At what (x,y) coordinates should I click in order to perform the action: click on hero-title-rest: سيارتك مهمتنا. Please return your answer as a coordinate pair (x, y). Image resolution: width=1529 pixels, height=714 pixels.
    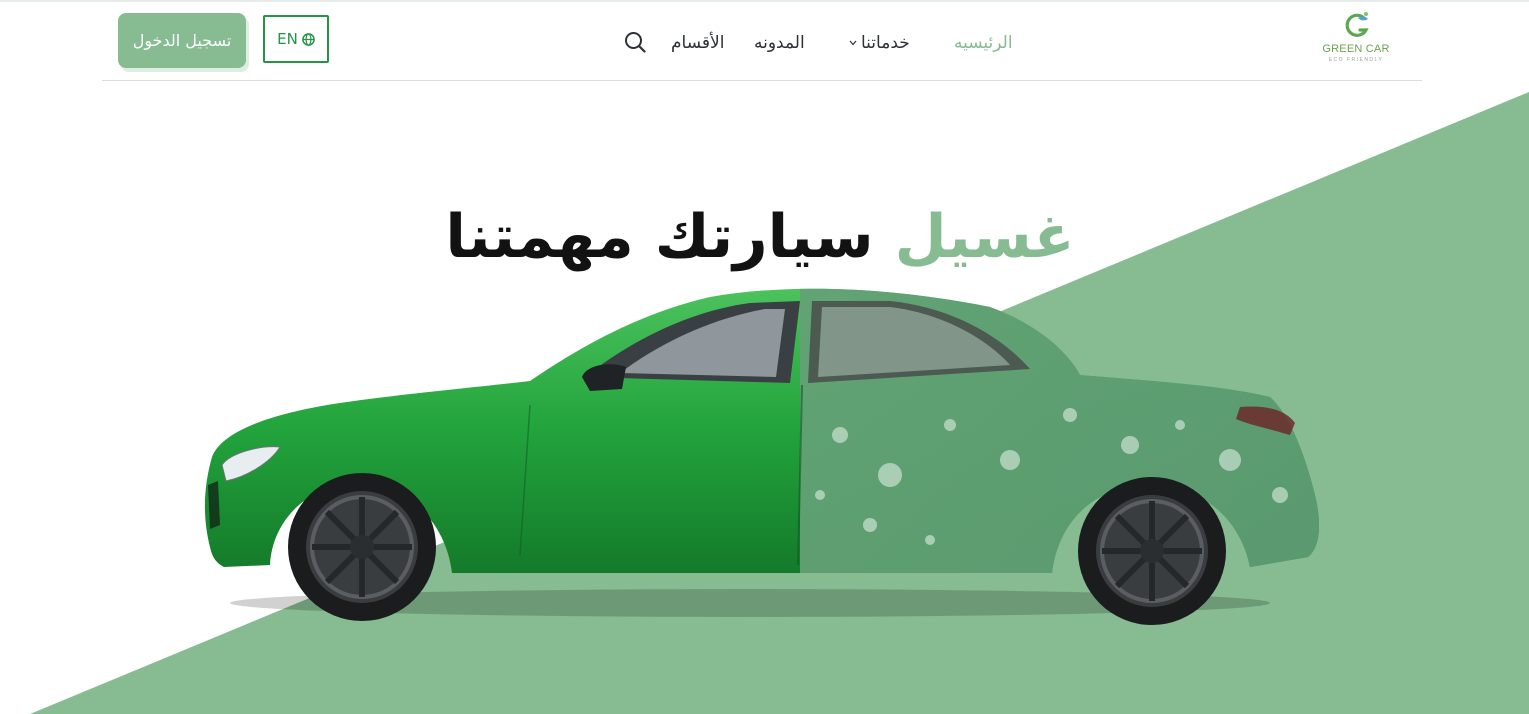
    Looking at the image, I should click on (659, 237).